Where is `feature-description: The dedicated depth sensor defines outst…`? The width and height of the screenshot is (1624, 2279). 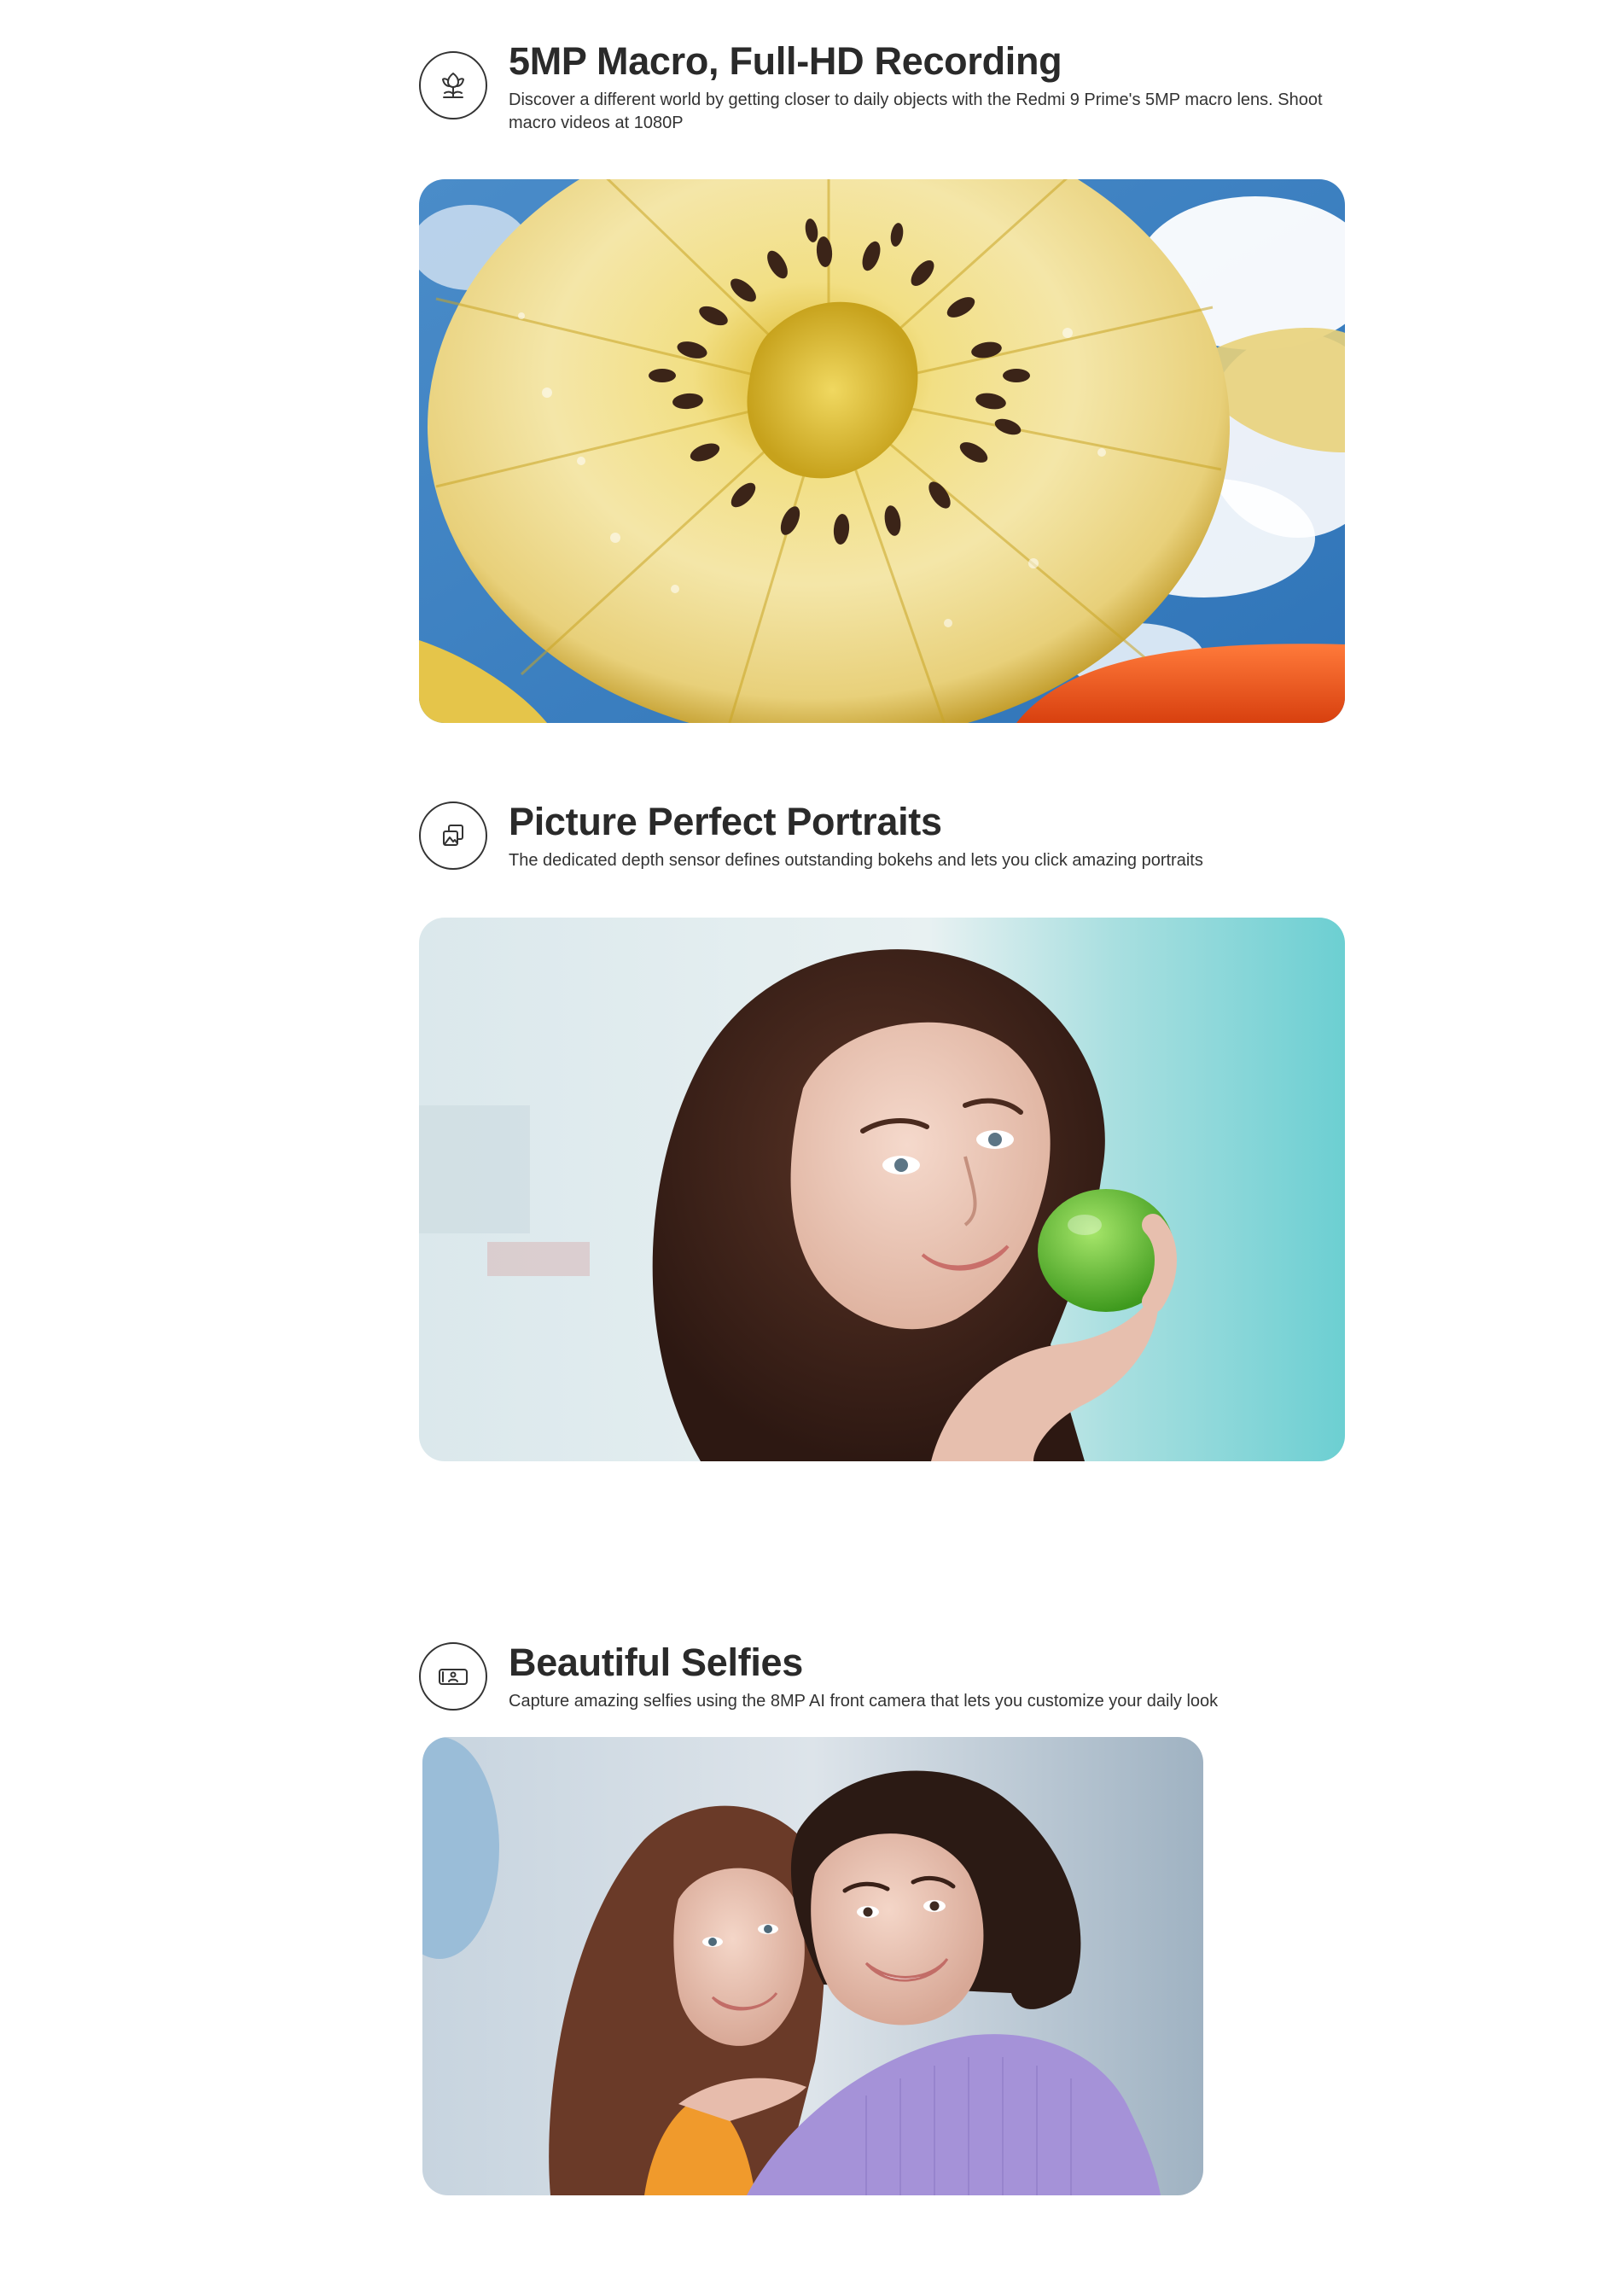
feature-description: The dedicated depth sensor defines outst… is located at coordinates (856, 860).